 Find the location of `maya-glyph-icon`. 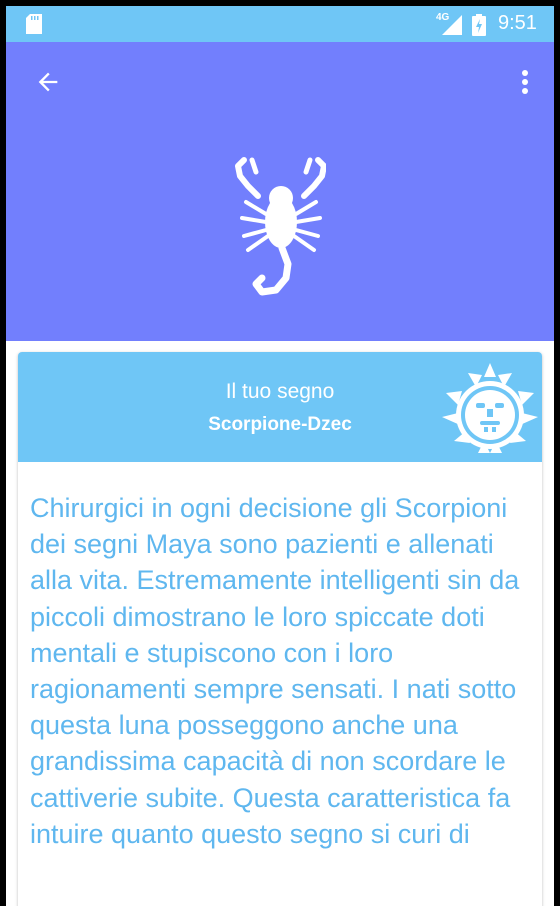

maya-glyph-icon is located at coordinates (490, 408).